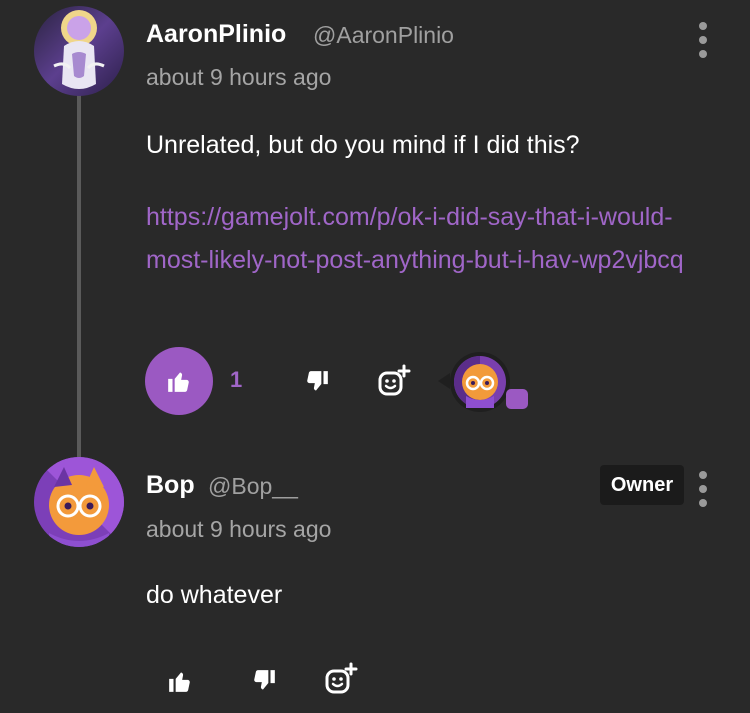 This screenshot has width=750, height=713. Describe the element at coordinates (383, 35) in the screenshot. I see `comment-handle: @AaronPlinio` at that location.